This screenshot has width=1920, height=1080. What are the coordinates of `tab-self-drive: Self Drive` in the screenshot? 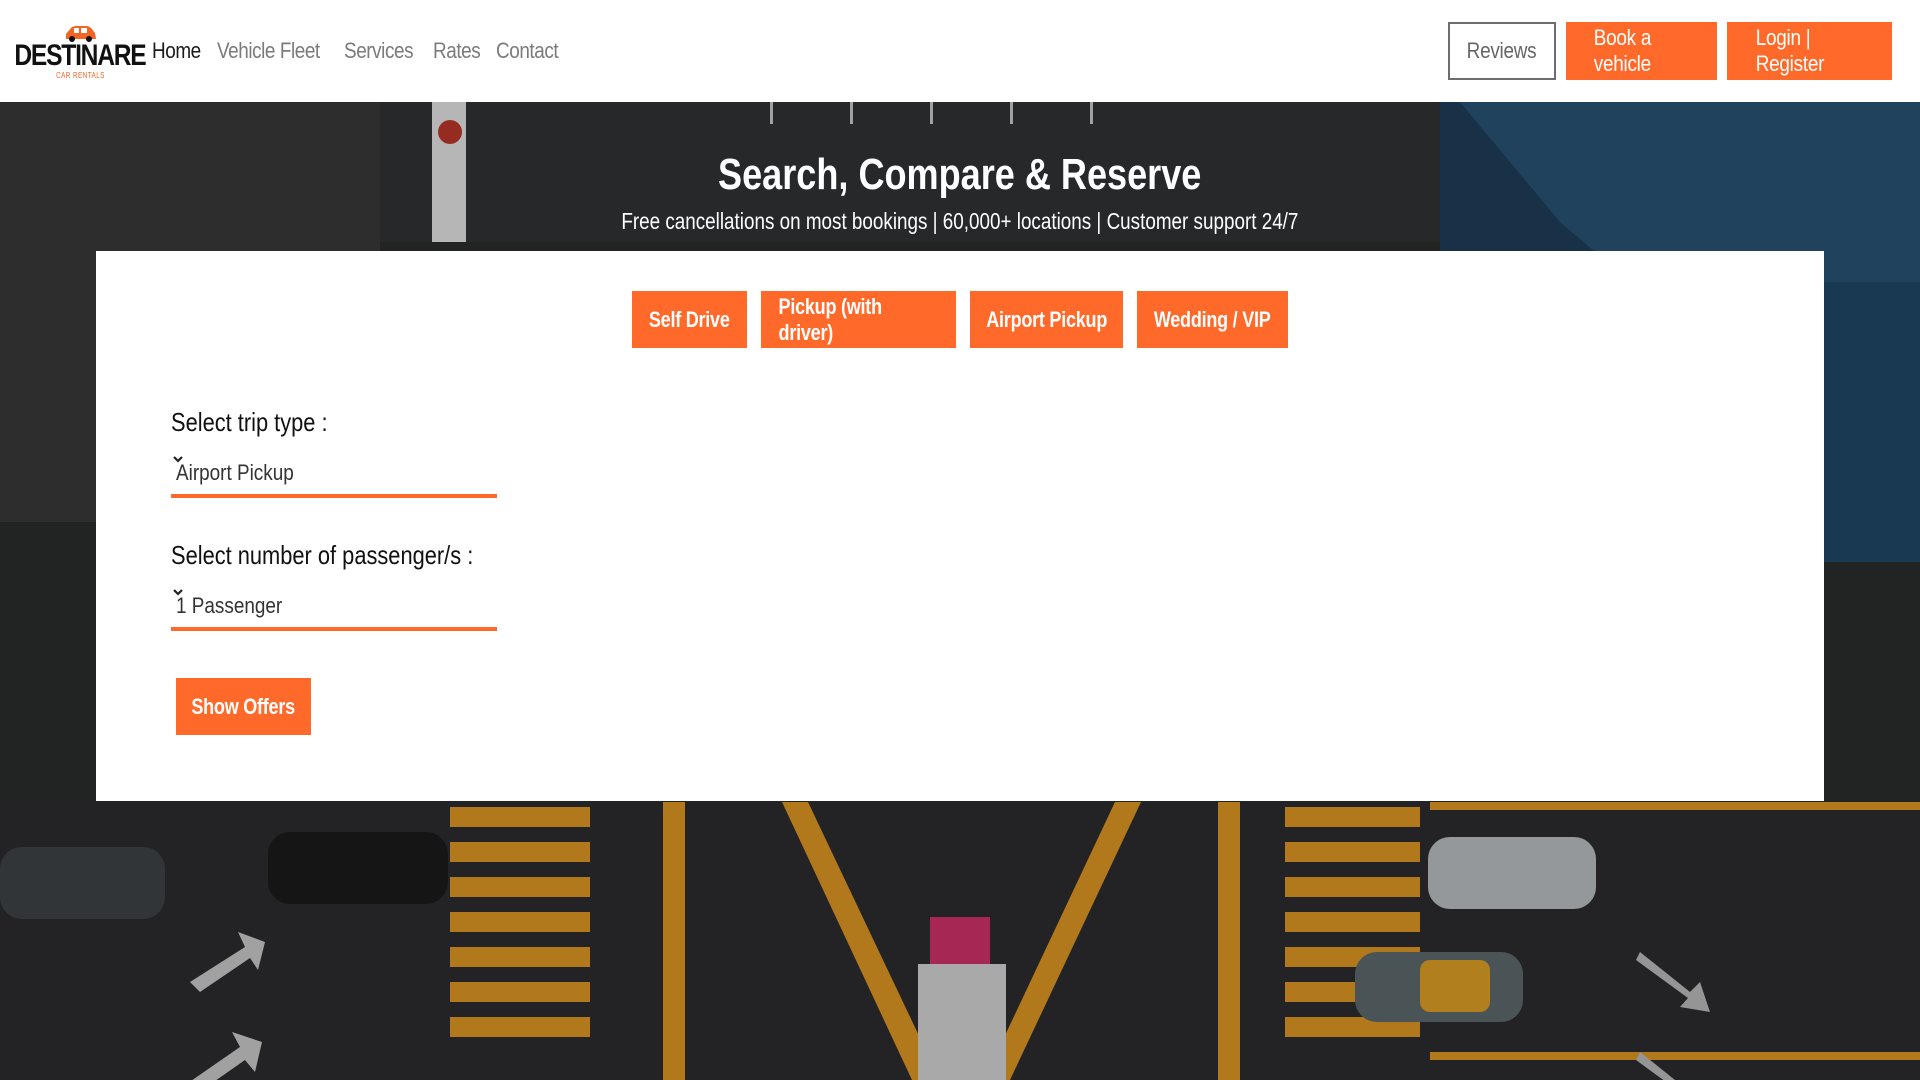 It's located at (689, 319).